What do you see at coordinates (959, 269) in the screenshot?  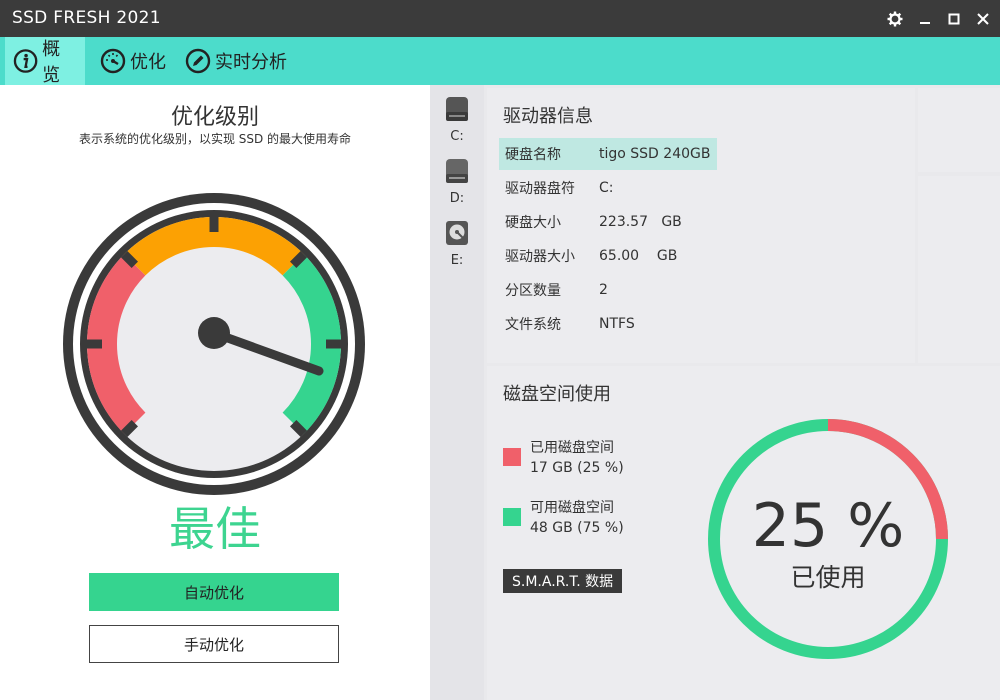 I see `side-panel-bottom` at bounding box center [959, 269].